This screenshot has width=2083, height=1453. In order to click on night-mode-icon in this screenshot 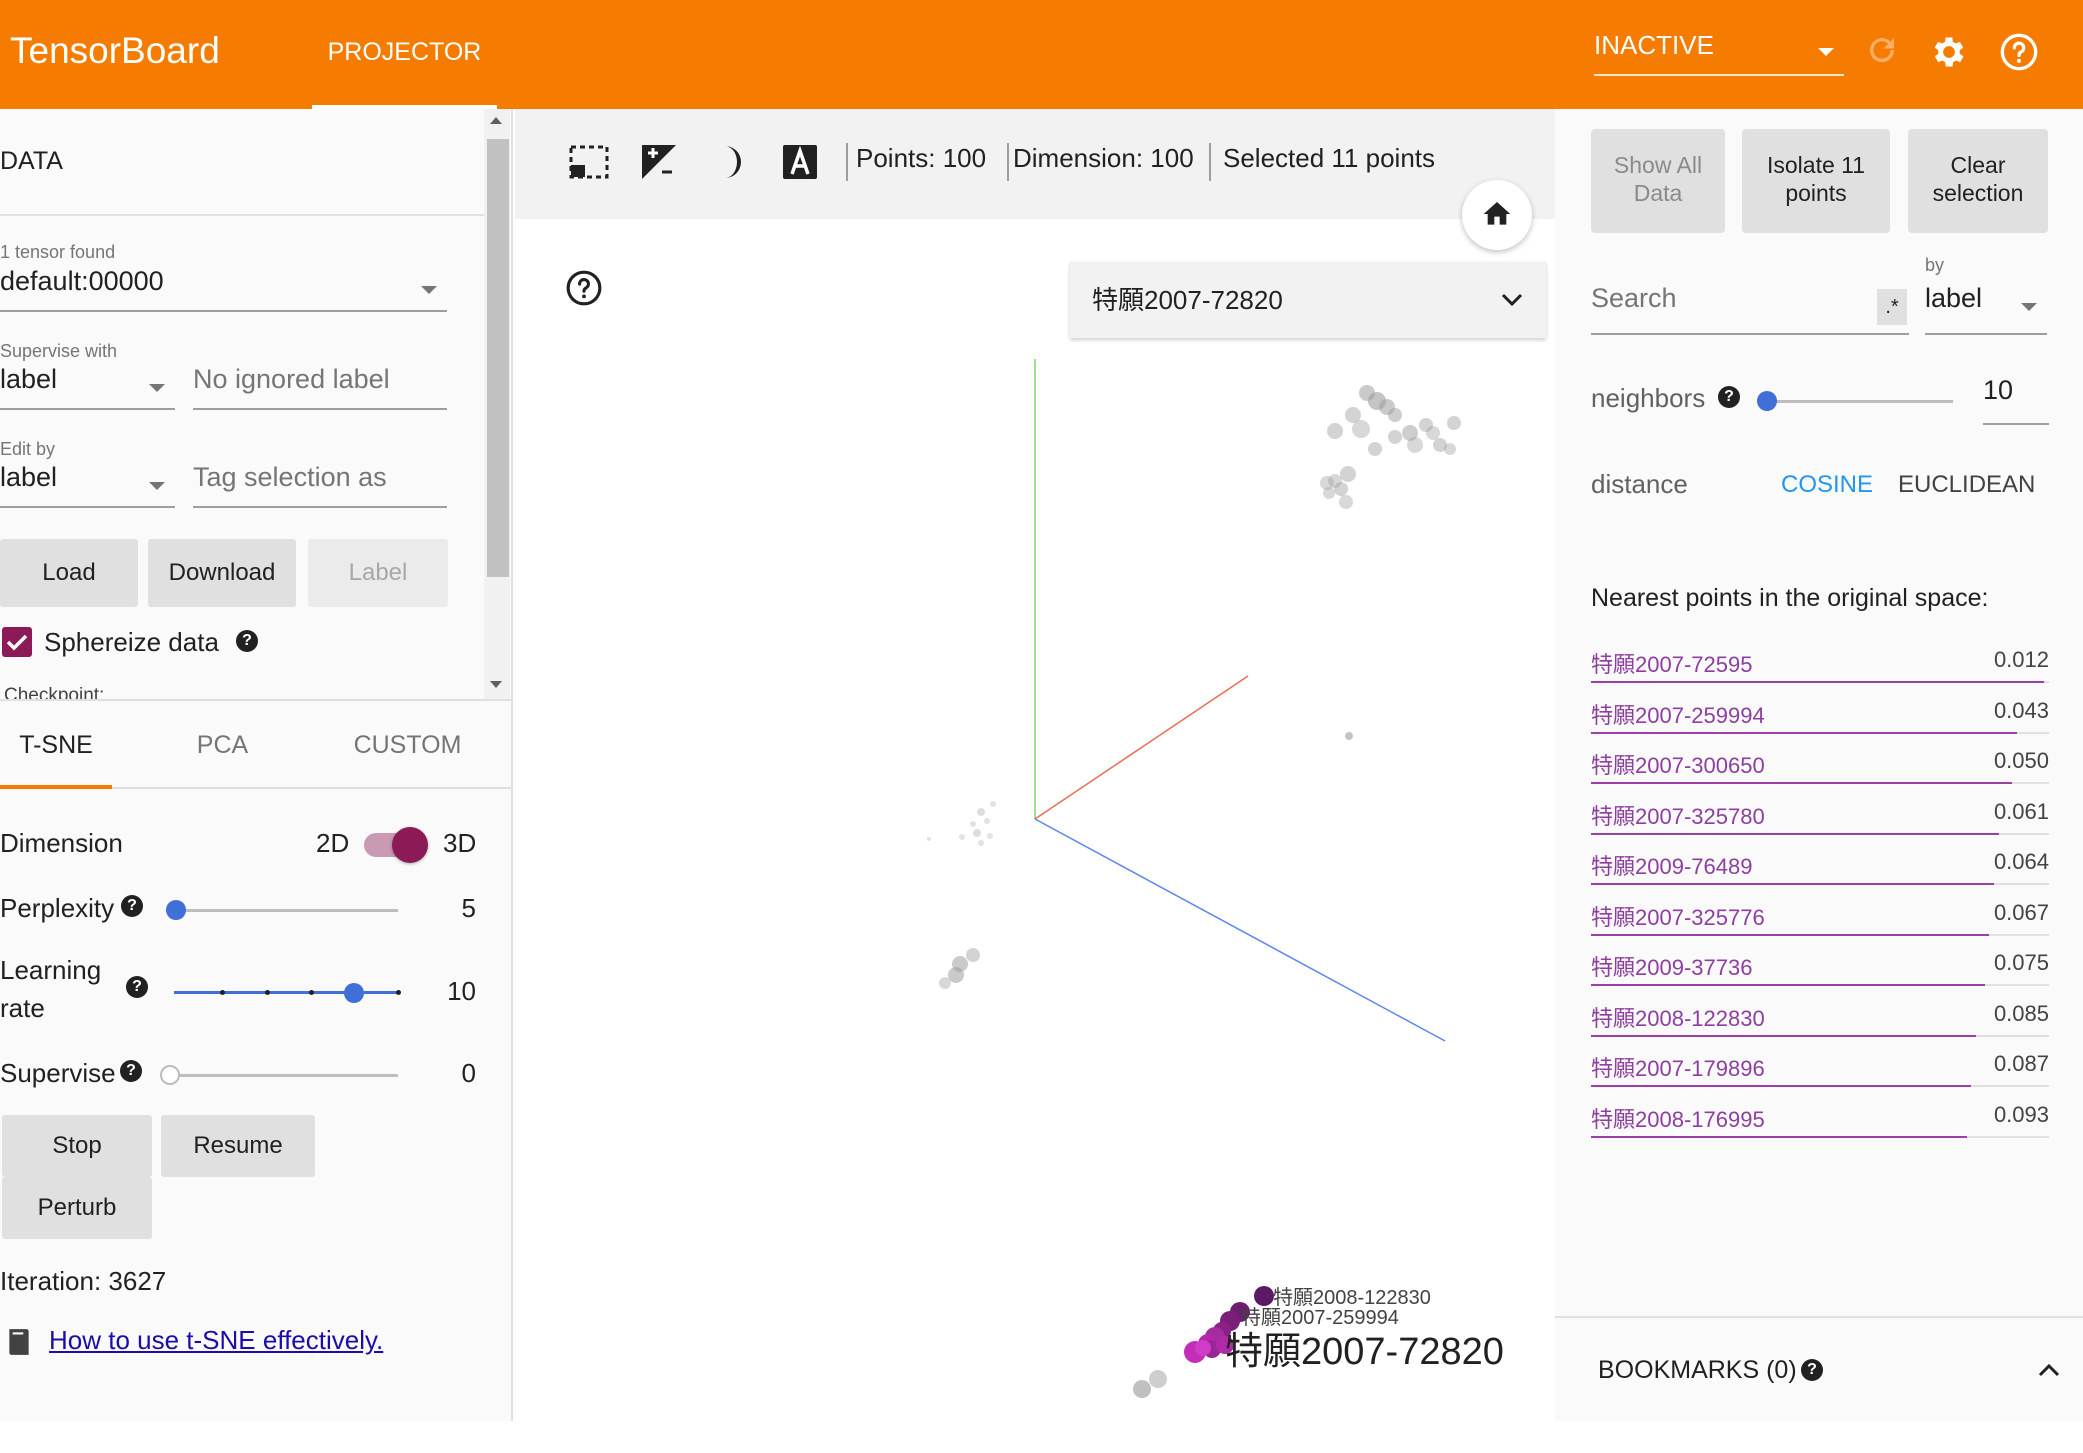, I will do `click(659, 162)`.